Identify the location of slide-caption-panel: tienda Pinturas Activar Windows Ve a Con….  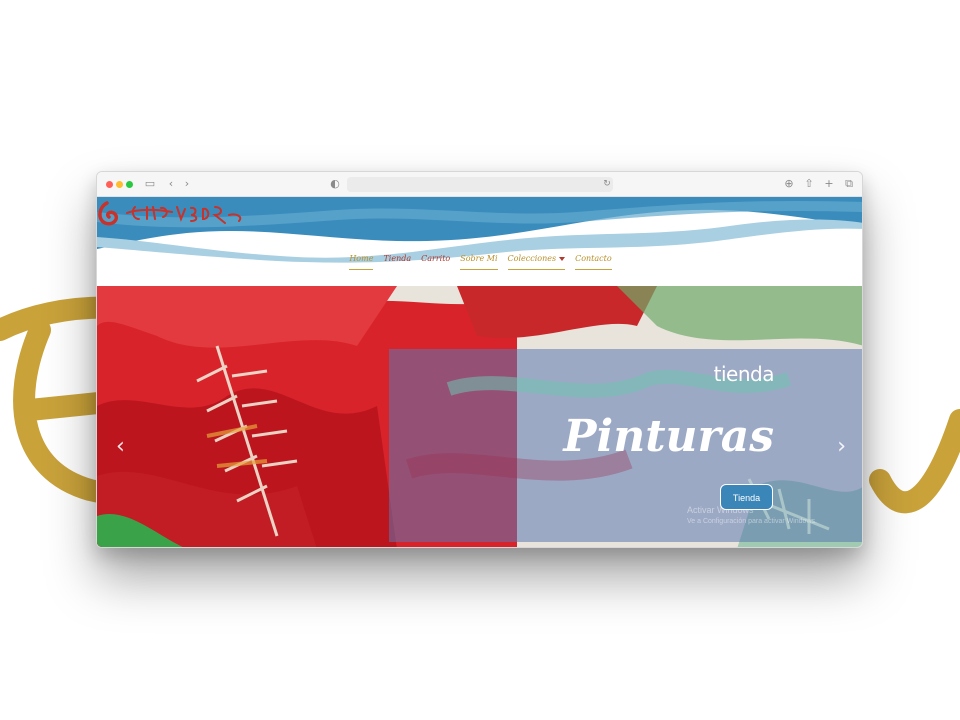
(625, 445).